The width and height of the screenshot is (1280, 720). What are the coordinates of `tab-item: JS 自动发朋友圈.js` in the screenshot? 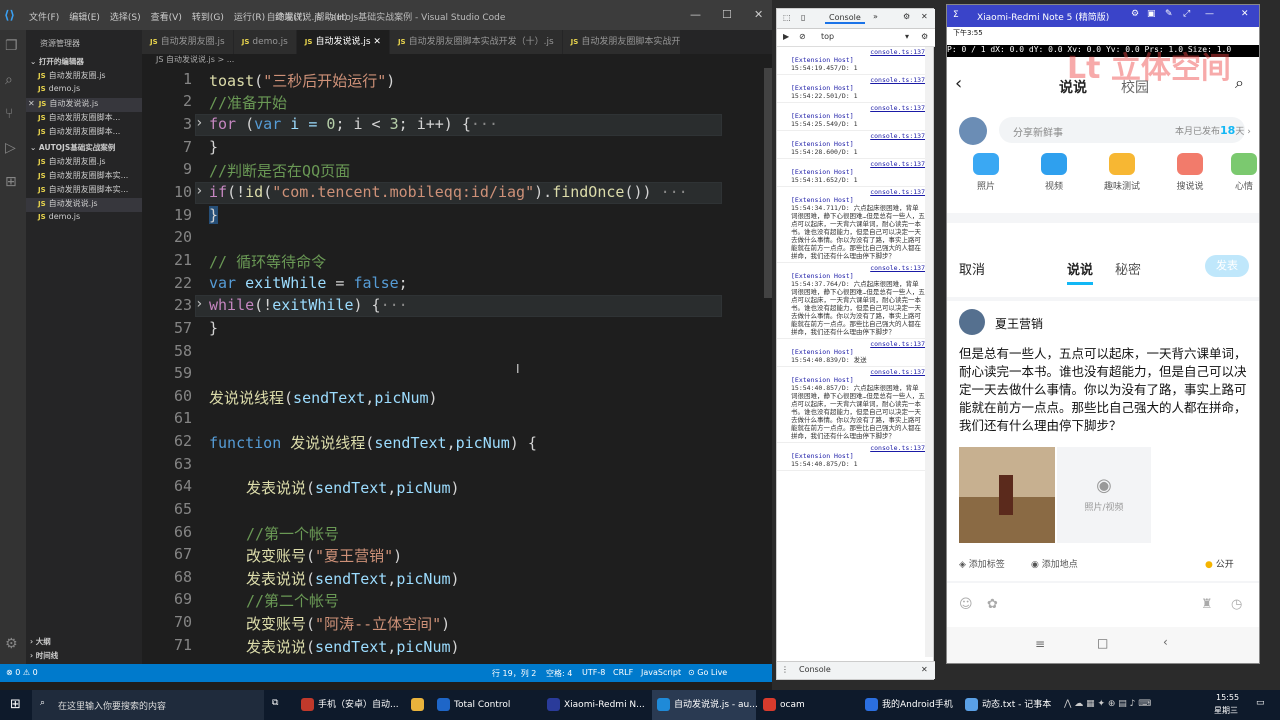 It's located at (188, 42).